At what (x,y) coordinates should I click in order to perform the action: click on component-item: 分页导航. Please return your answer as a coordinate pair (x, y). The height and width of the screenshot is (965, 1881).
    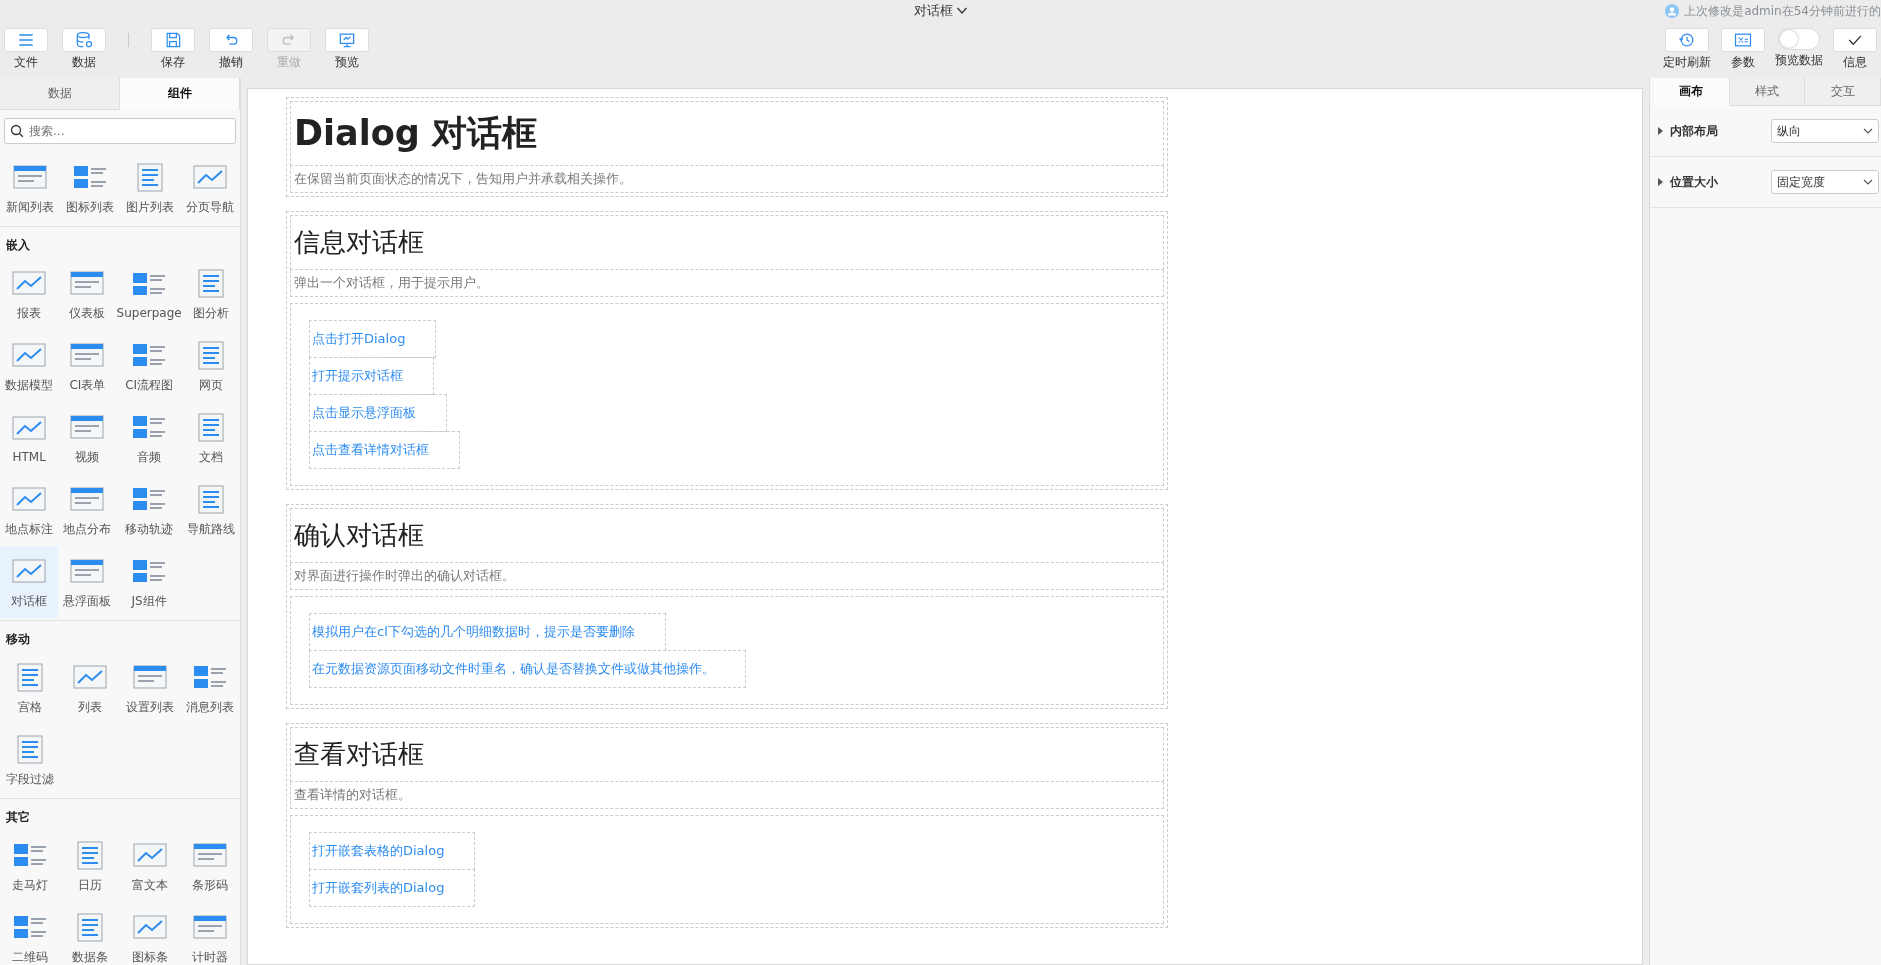
    Looking at the image, I should click on (210, 188).